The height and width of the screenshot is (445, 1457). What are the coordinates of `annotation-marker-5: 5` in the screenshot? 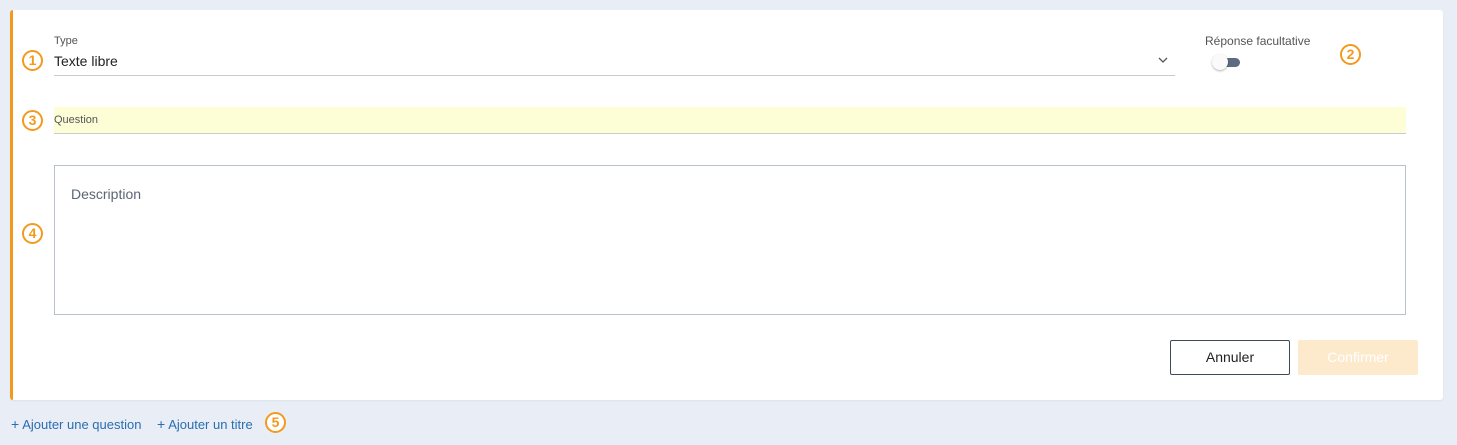 It's located at (275, 422).